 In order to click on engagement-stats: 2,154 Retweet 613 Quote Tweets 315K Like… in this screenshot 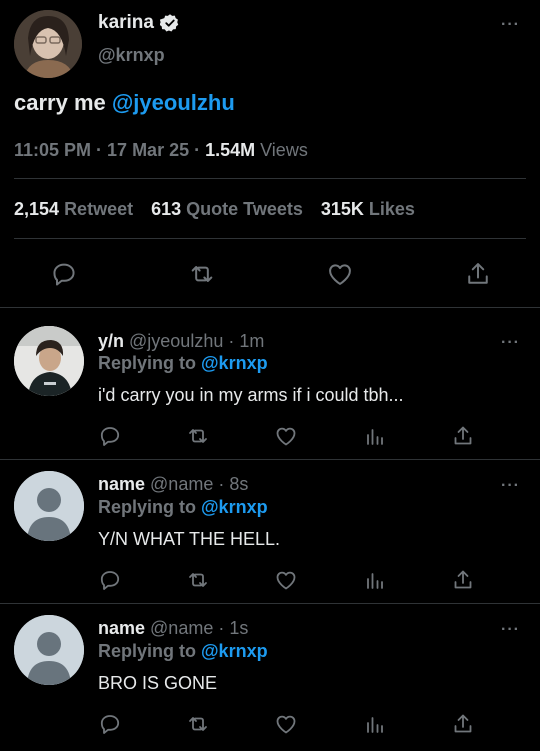, I will do `click(214, 209)`.